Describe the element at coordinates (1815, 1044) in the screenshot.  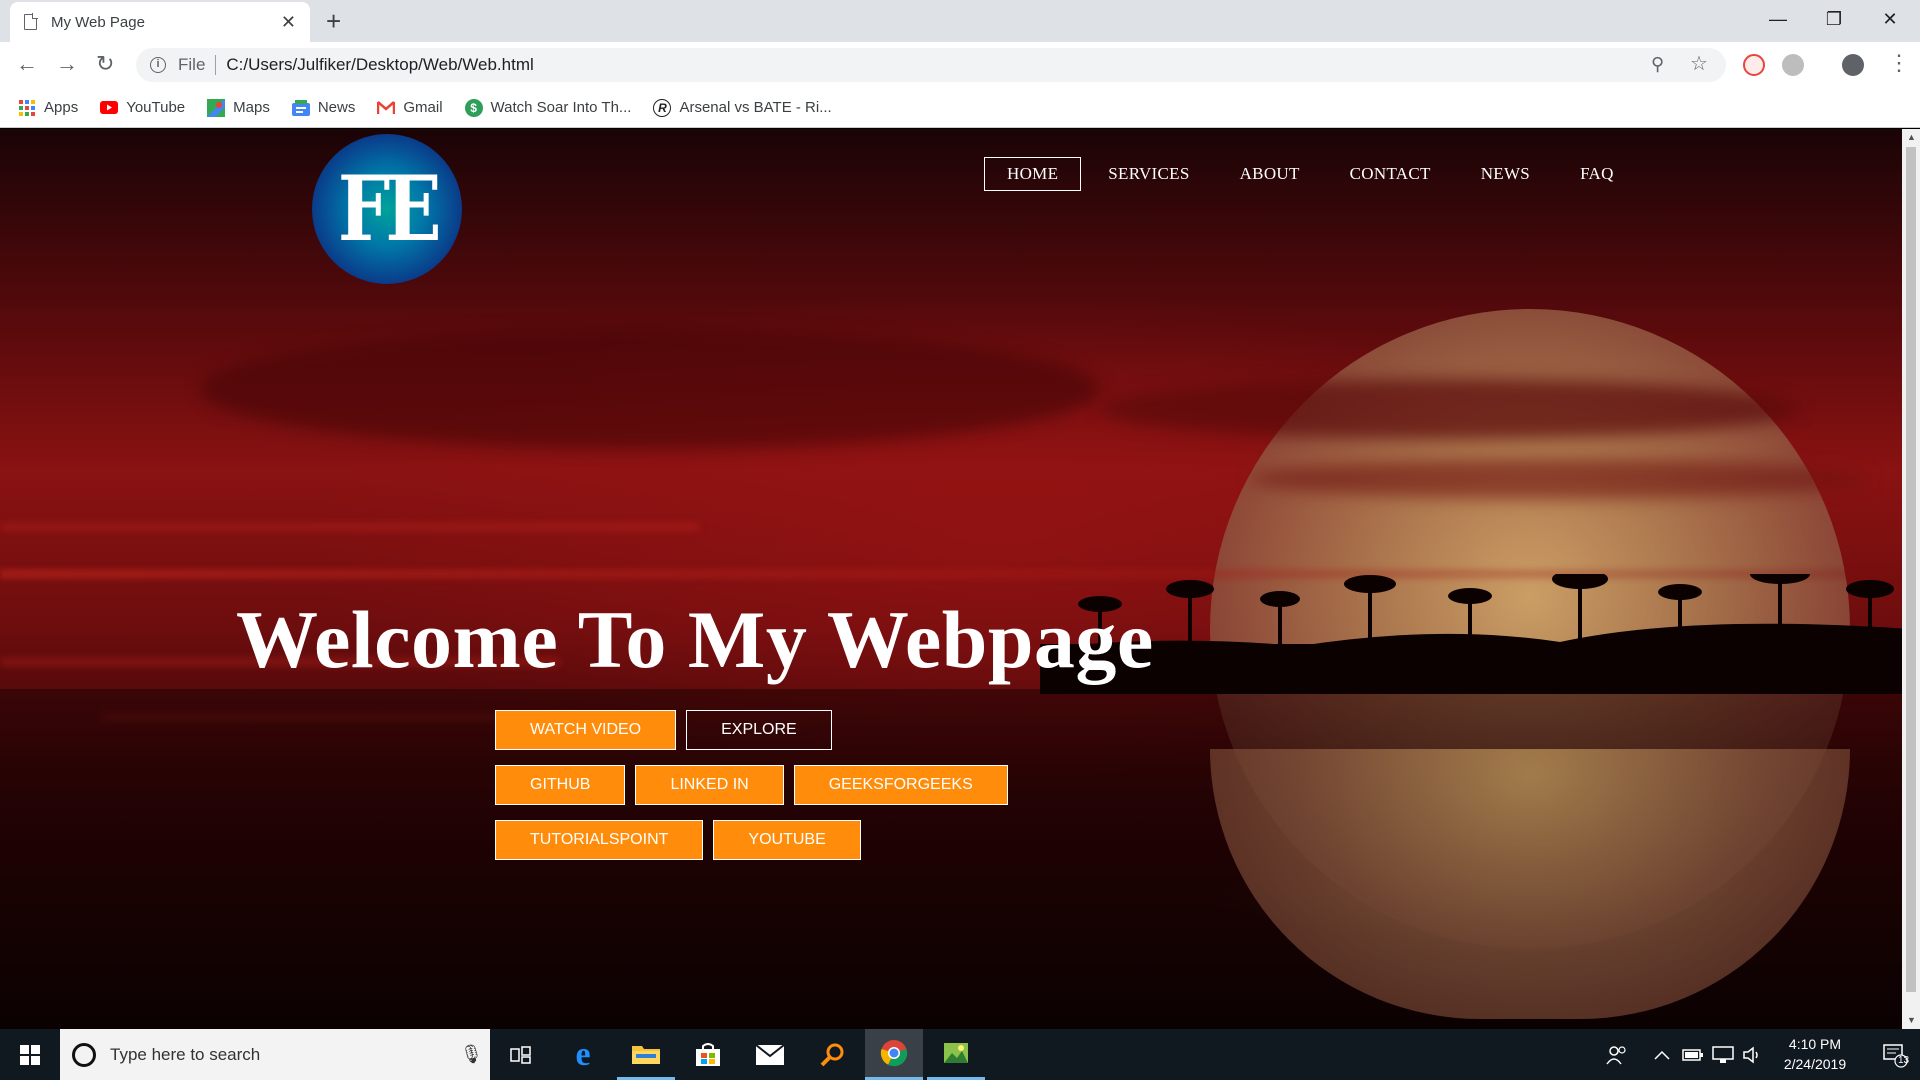
I see `clock-time: 4:10 PM` at that location.